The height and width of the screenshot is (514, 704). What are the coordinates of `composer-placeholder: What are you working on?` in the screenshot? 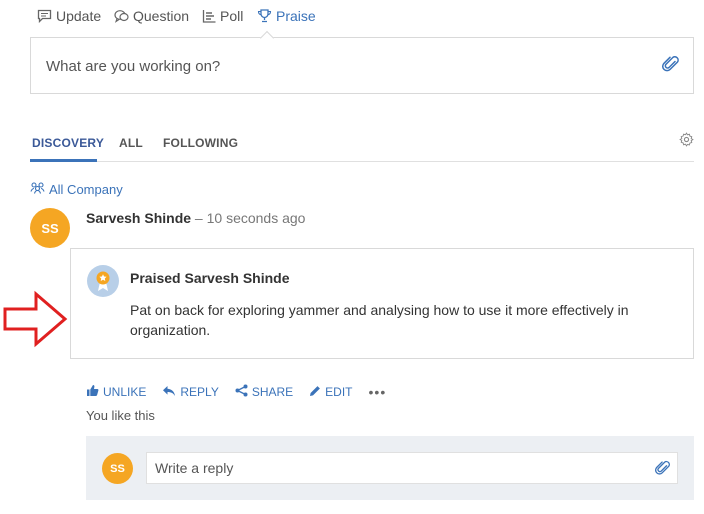 It's located at (133, 66).